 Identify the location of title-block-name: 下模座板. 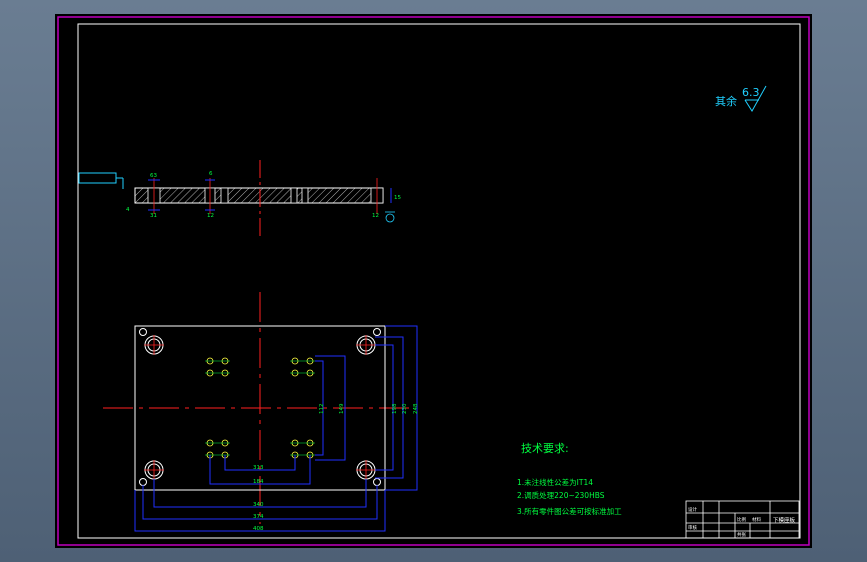
(784, 520).